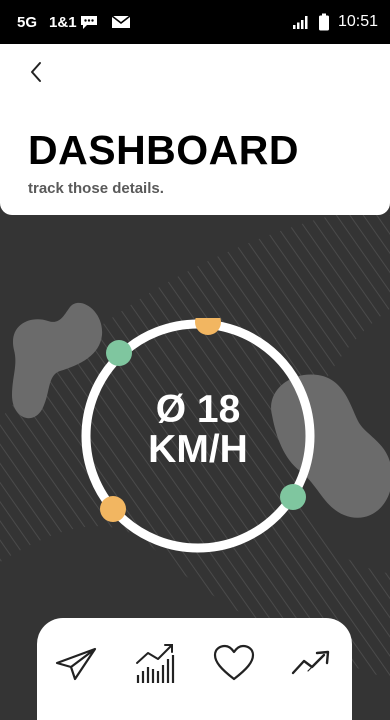  Describe the element at coordinates (27, 22) in the screenshot. I see `network-label: 5G` at that location.